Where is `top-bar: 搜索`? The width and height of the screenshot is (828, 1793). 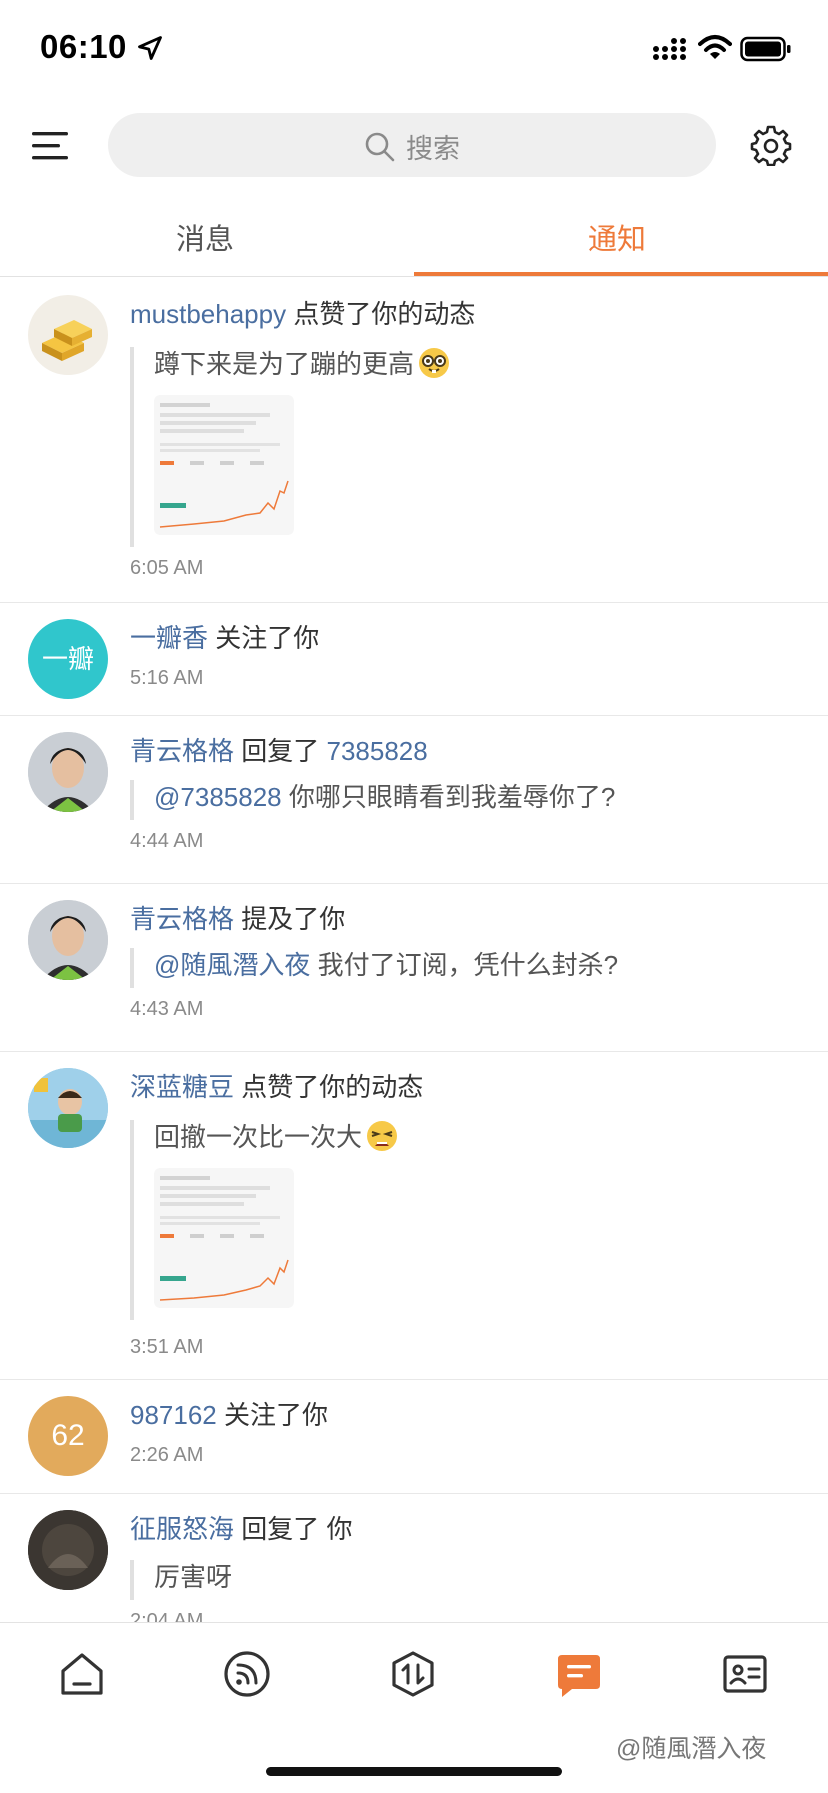 top-bar: 搜索 is located at coordinates (414, 145).